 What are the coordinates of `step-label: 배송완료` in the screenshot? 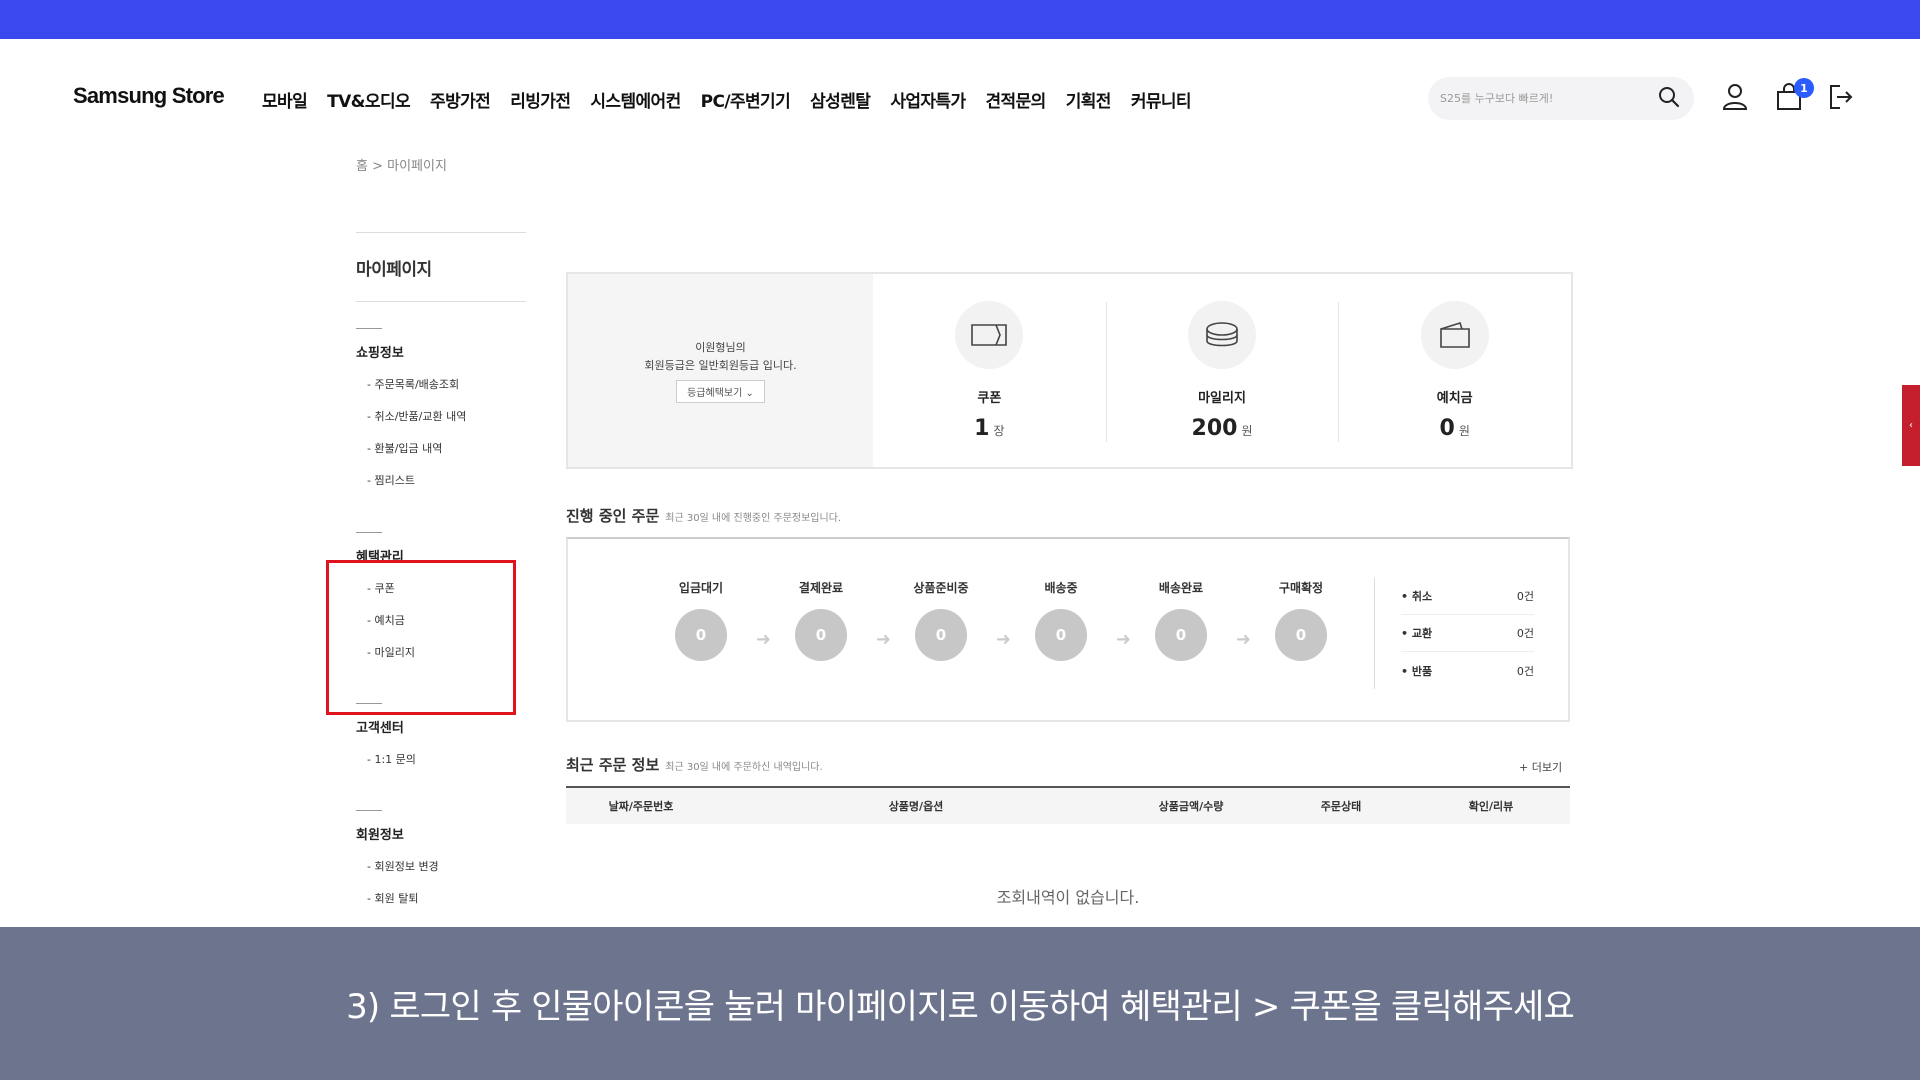 It's located at (1181, 588).